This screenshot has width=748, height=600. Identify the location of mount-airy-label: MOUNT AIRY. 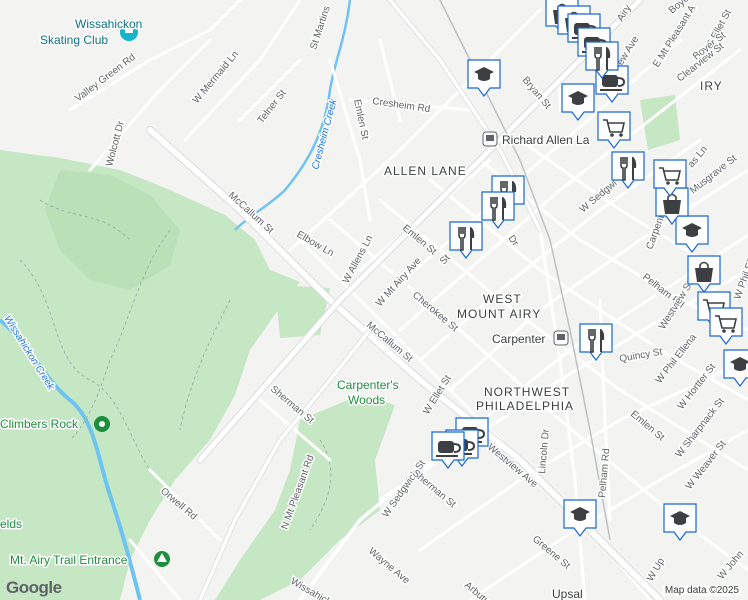
(499, 314).